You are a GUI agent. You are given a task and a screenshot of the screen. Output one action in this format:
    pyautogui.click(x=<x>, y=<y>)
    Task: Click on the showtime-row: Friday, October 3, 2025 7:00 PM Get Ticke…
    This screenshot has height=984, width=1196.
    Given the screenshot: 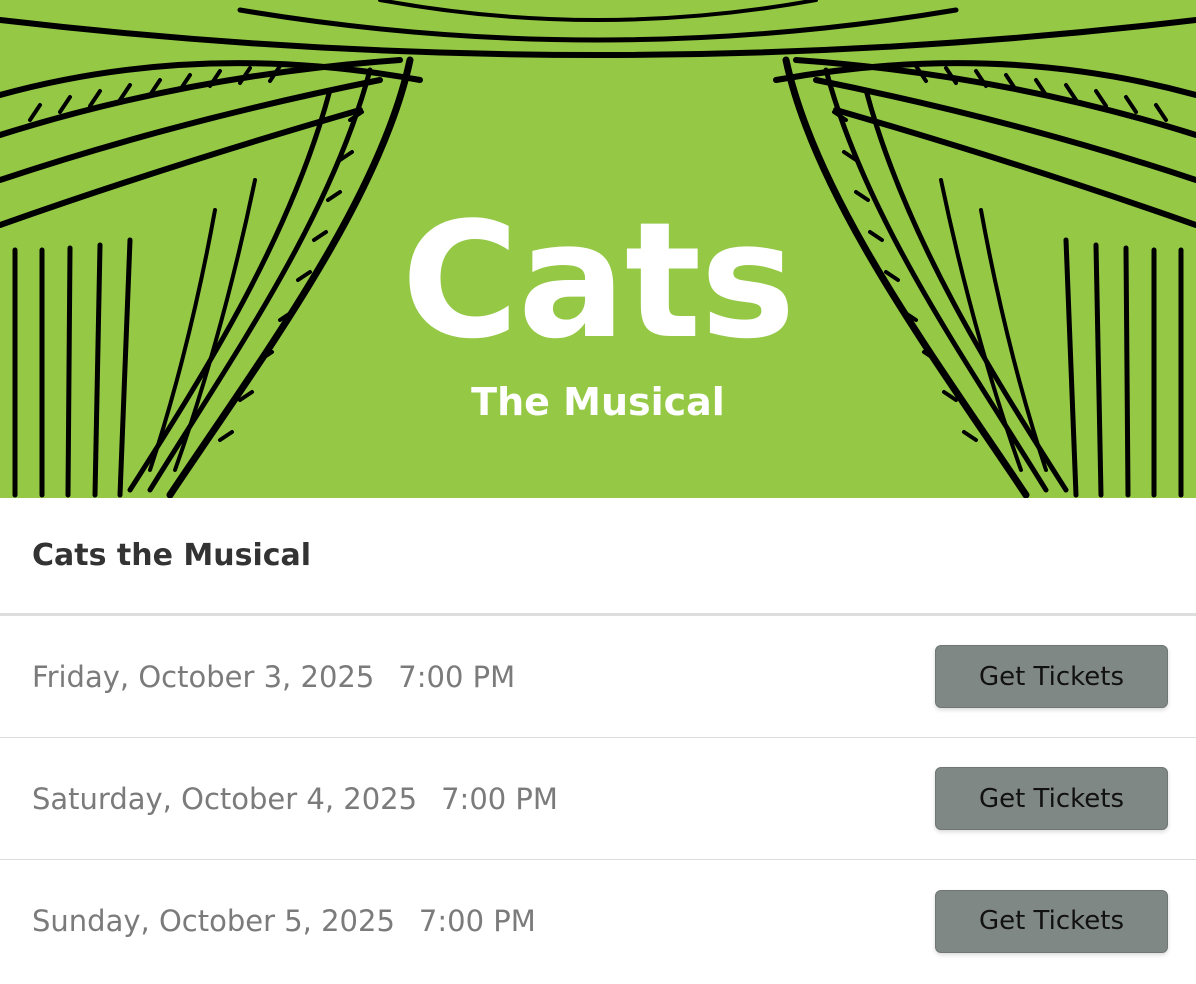 What is the action you would take?
    pyautogui.click(x=598, y=677)
    